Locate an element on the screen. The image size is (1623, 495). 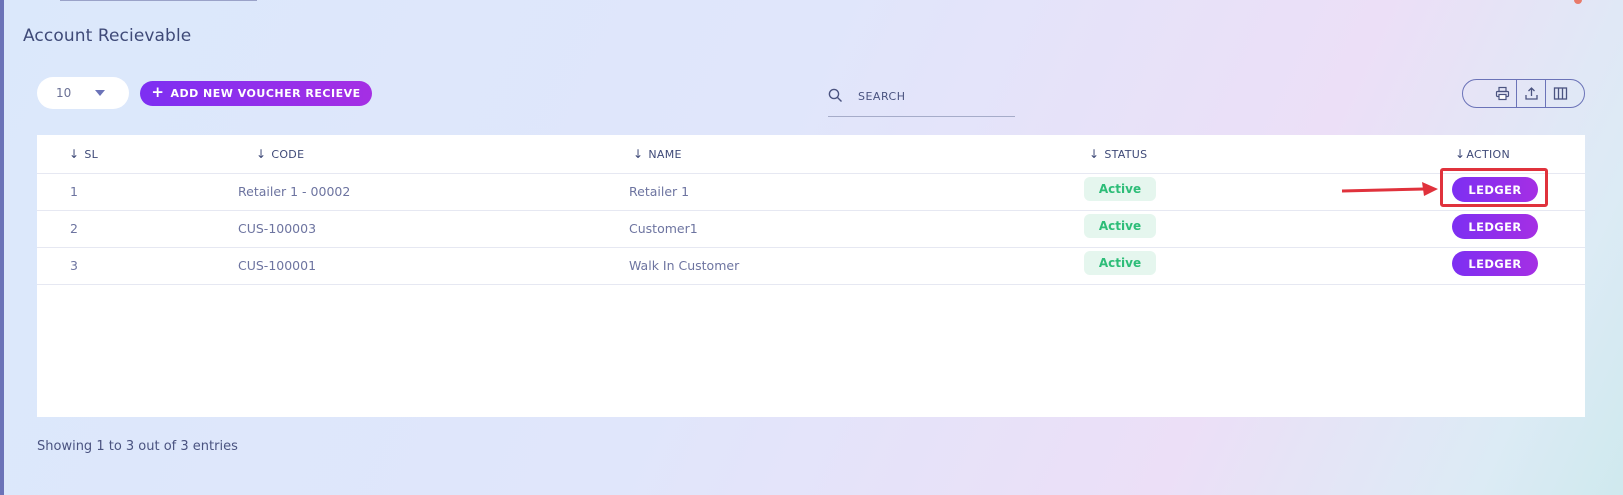
export-icon is located at coordinates (1531, 93).